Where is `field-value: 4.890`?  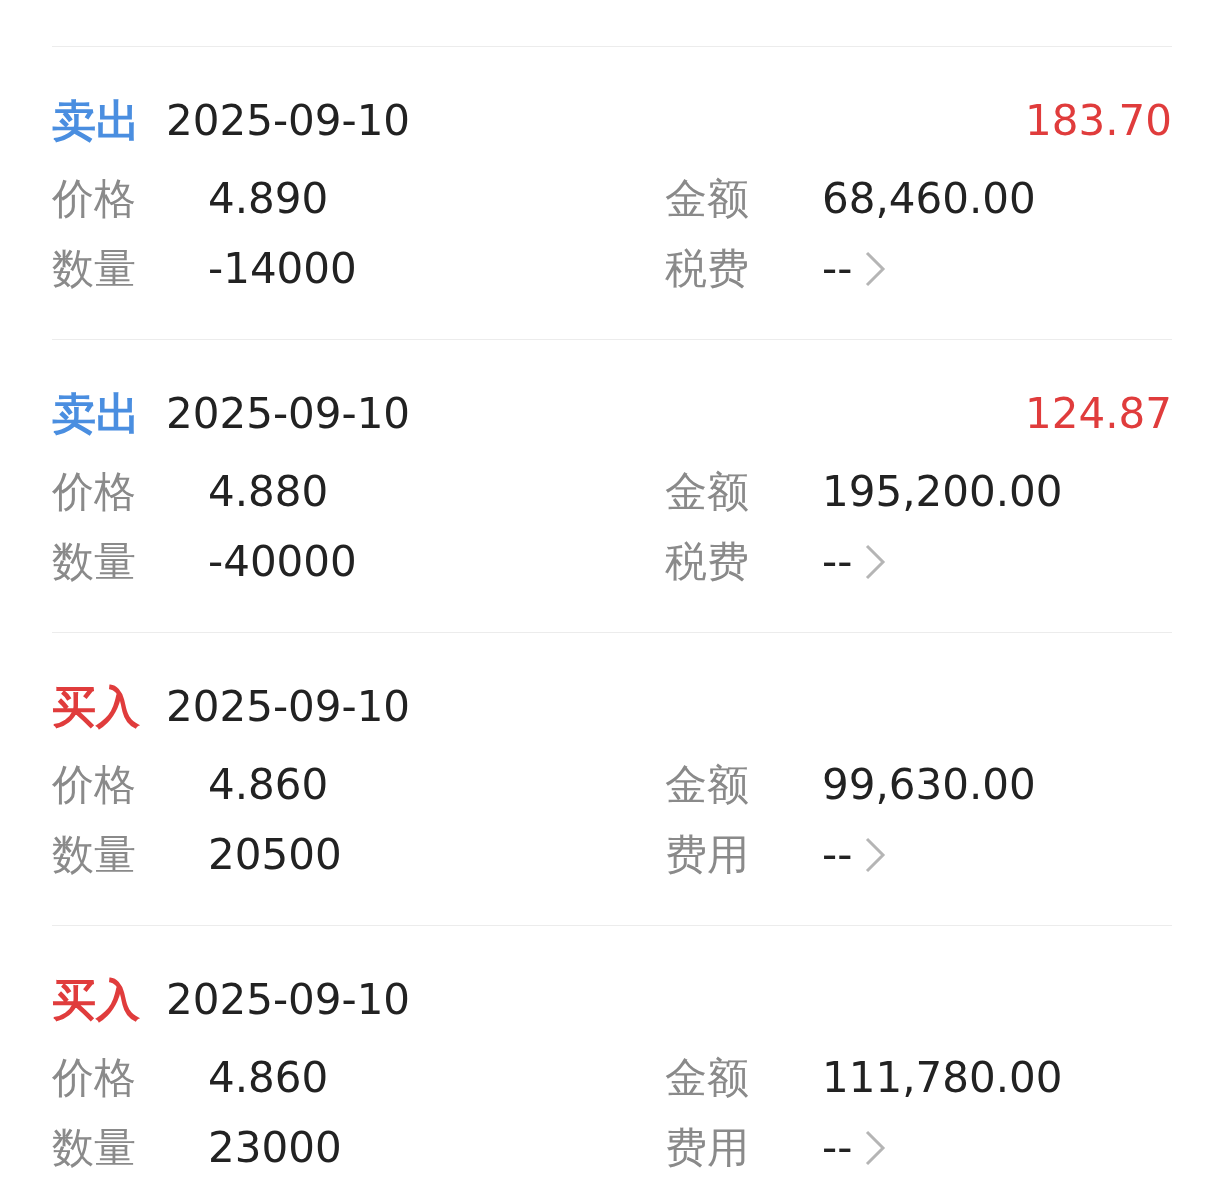
field-value: 4.890 is located at coordinates (268, 199).